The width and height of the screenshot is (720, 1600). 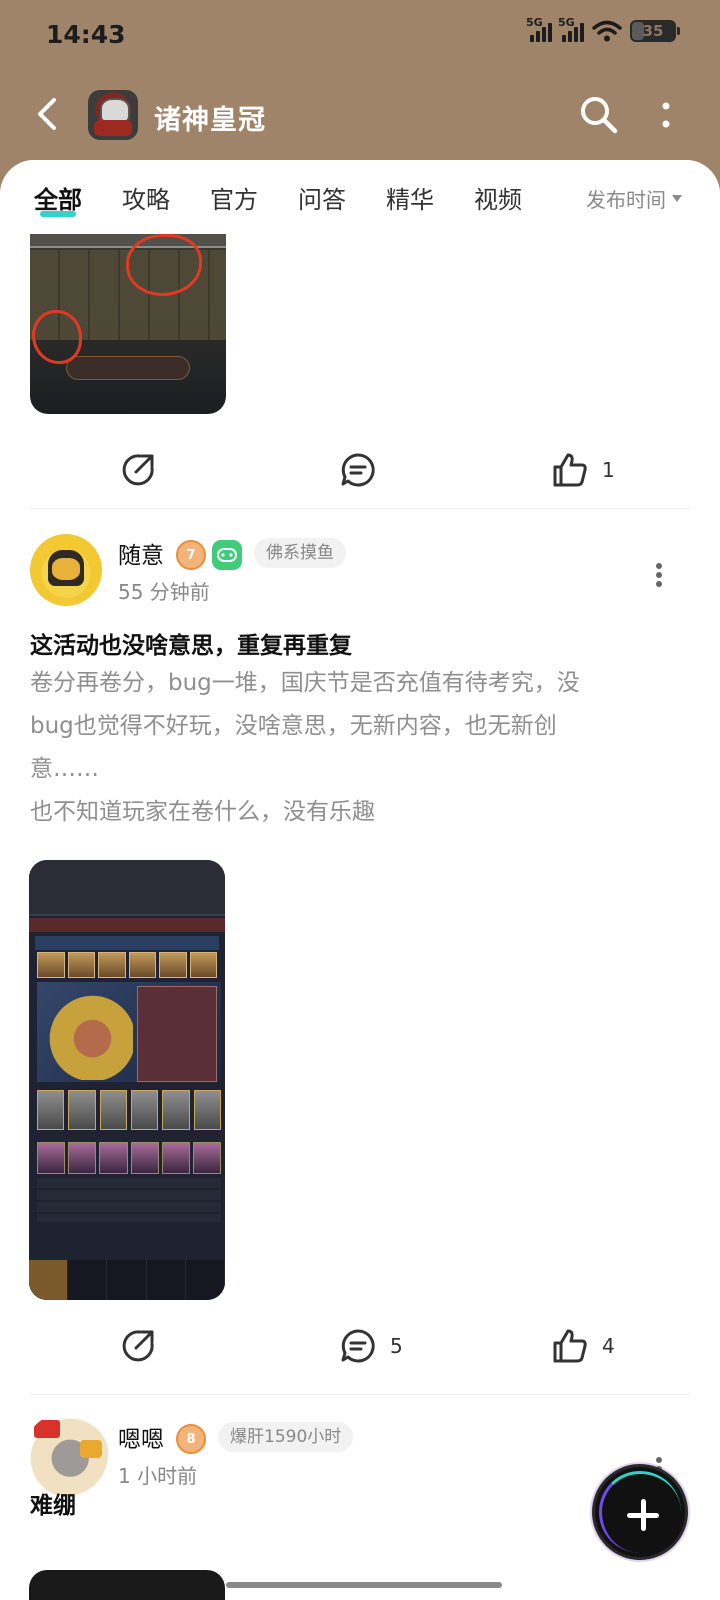 What do you see at coordinates (360, 35) in the screenshot?
I see `status-bar: 14:43 5G 5G 35` at bounding box center [360, 35].